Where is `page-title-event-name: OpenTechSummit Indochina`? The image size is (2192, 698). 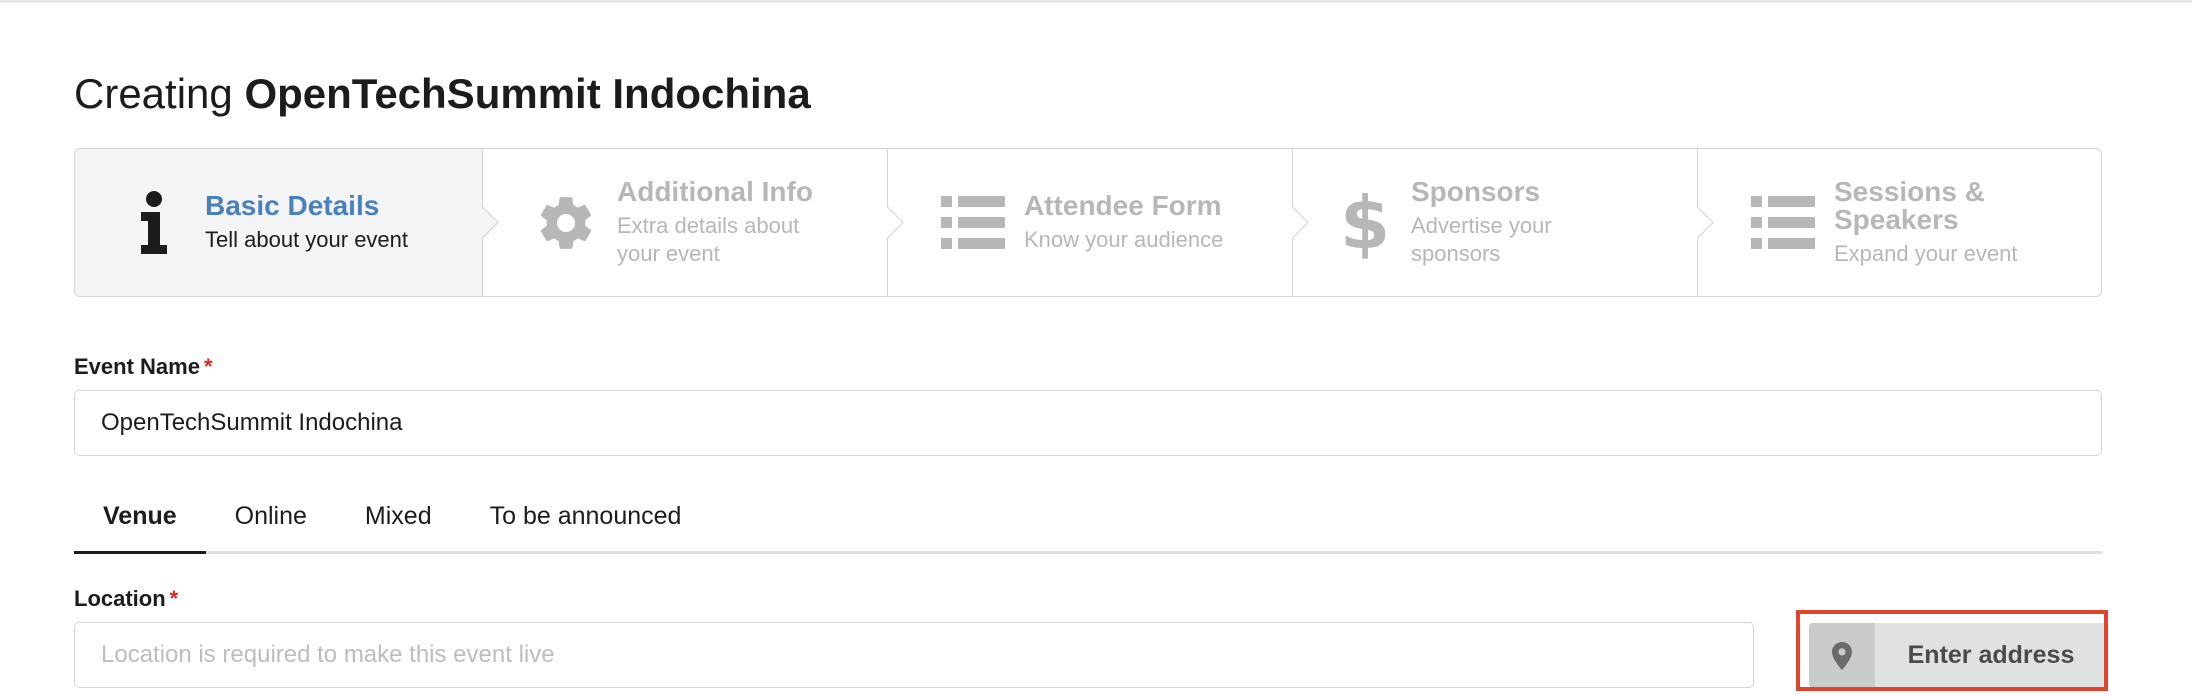 page-title-event-name: OpenTechSummit Indochina is located at coordinates (527, 93).